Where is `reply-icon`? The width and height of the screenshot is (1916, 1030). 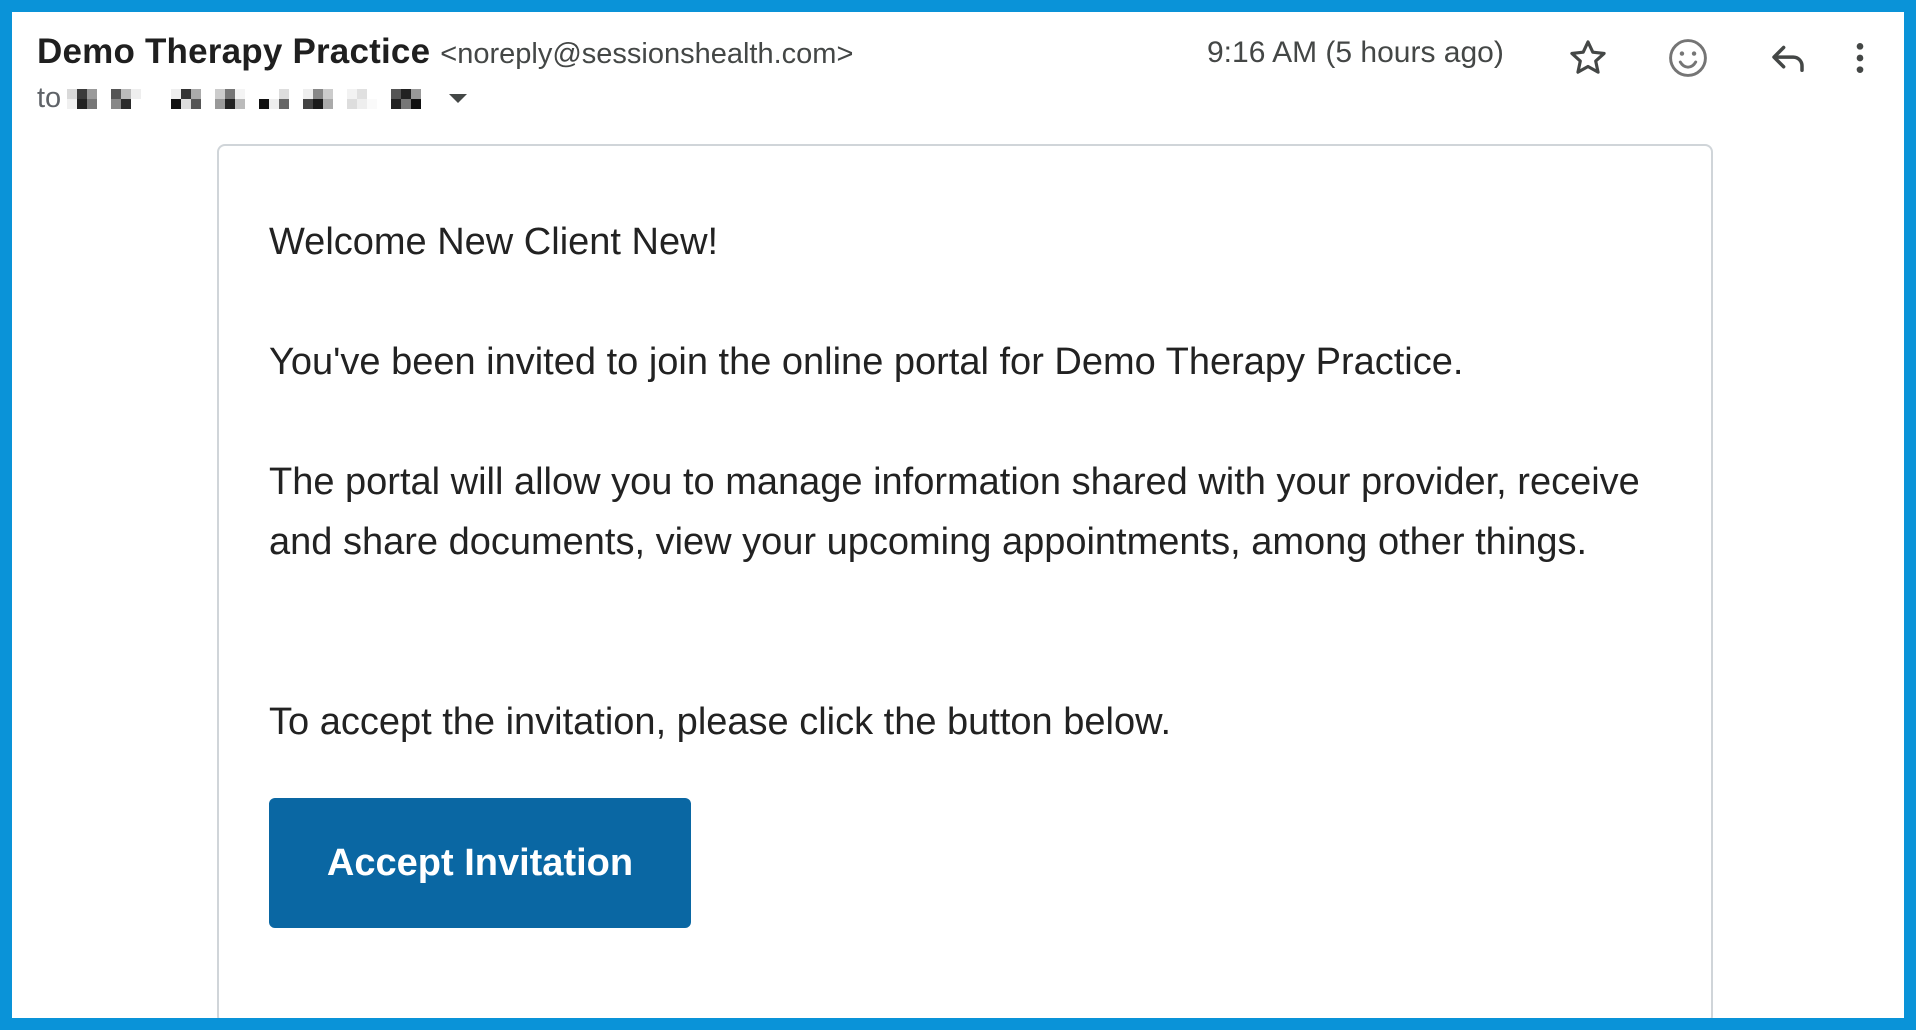 reply-icon is located at coordinates (1788, 58).